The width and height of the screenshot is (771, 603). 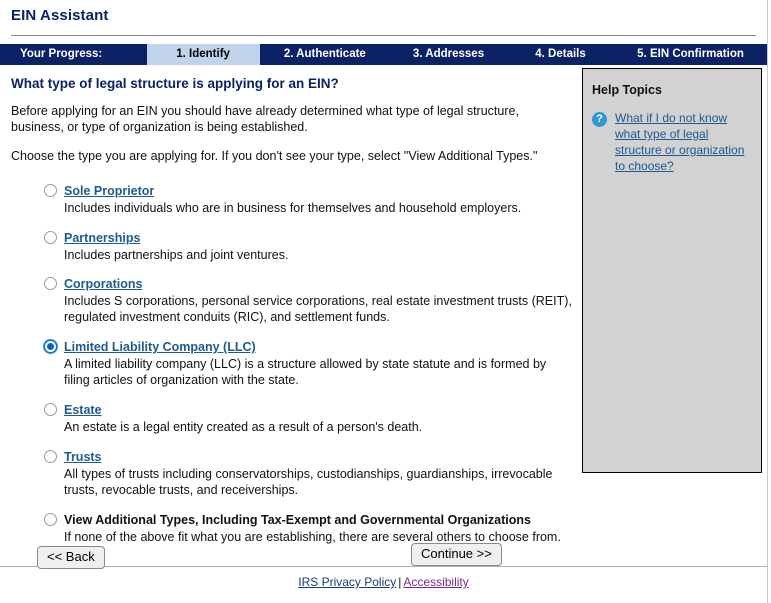 I want to click on radio-partnerships, so click(x=50, y=237).